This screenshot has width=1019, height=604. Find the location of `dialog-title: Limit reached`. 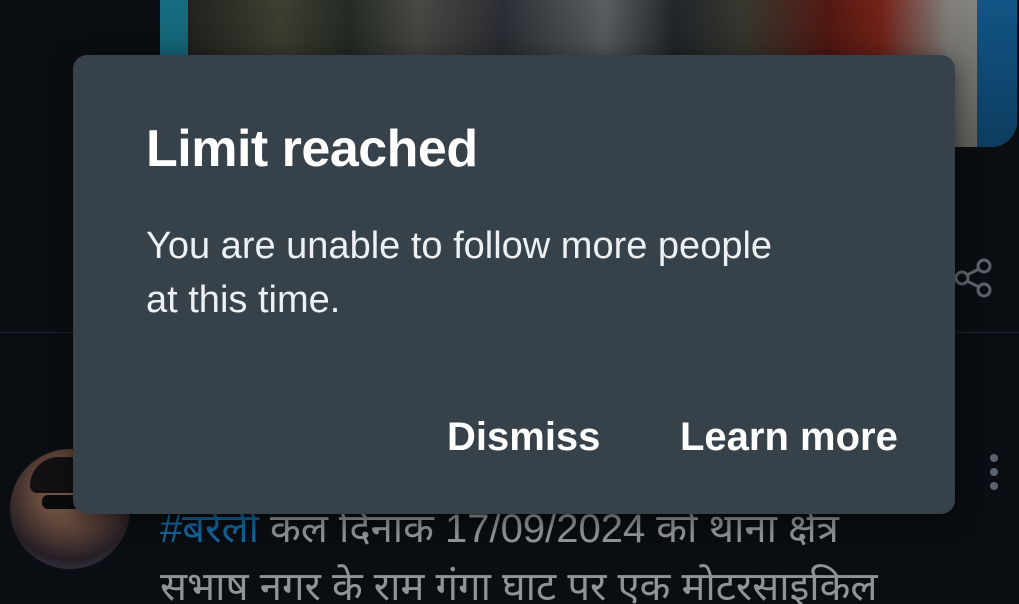

dialog-title: Limit reached is located at coordinates (312, 149).